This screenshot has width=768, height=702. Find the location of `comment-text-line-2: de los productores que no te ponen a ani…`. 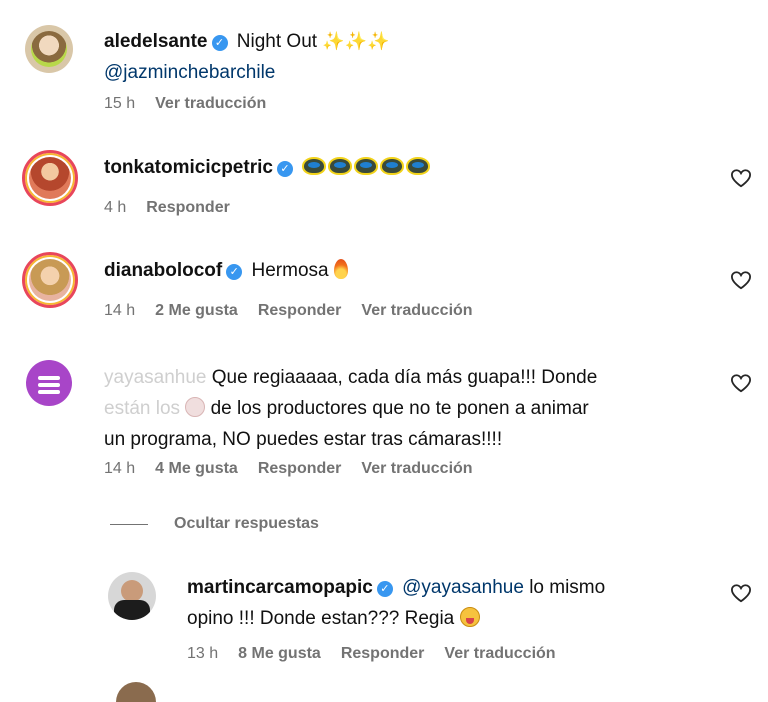

comment-text-line-2: de los productores que no te ponen a ani… is located at coordinates (399, 408).